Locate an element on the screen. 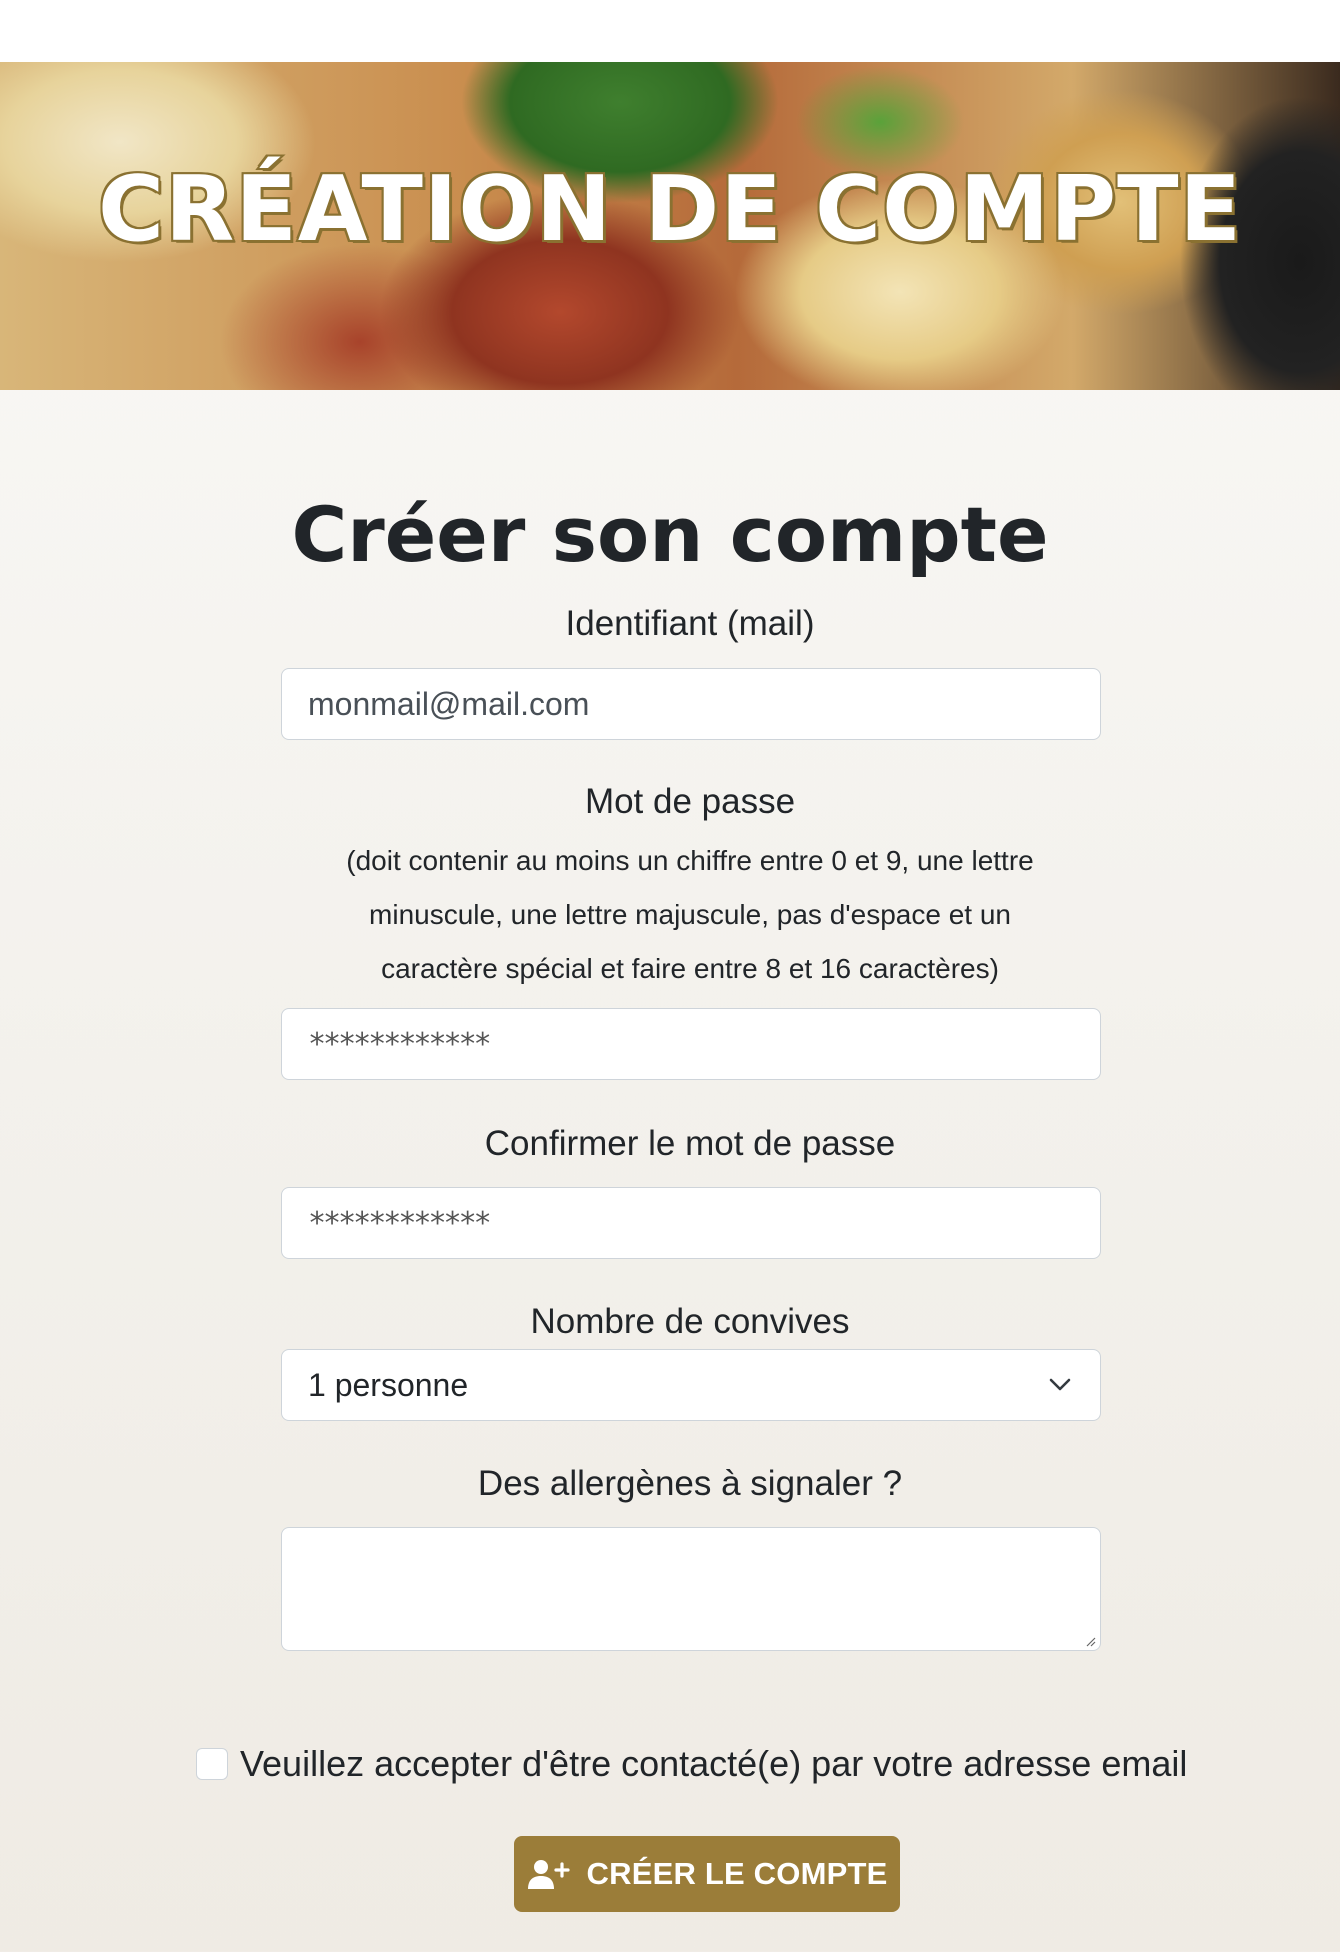 The width and height of the screenshot is (1340, 1952). resize-handle-icon is located at coordinates (1090, 1640).